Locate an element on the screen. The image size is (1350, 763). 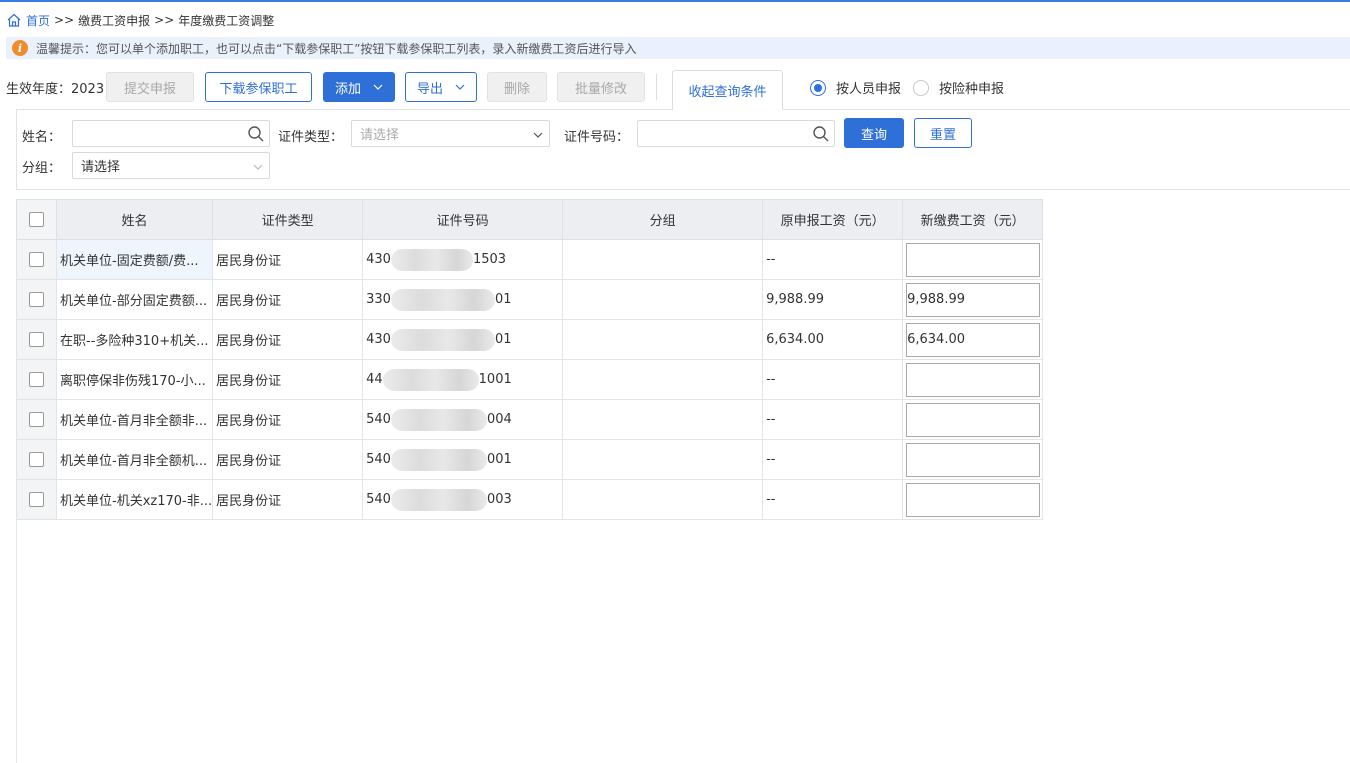
row-select-cell is located at coordinates (36, 499).